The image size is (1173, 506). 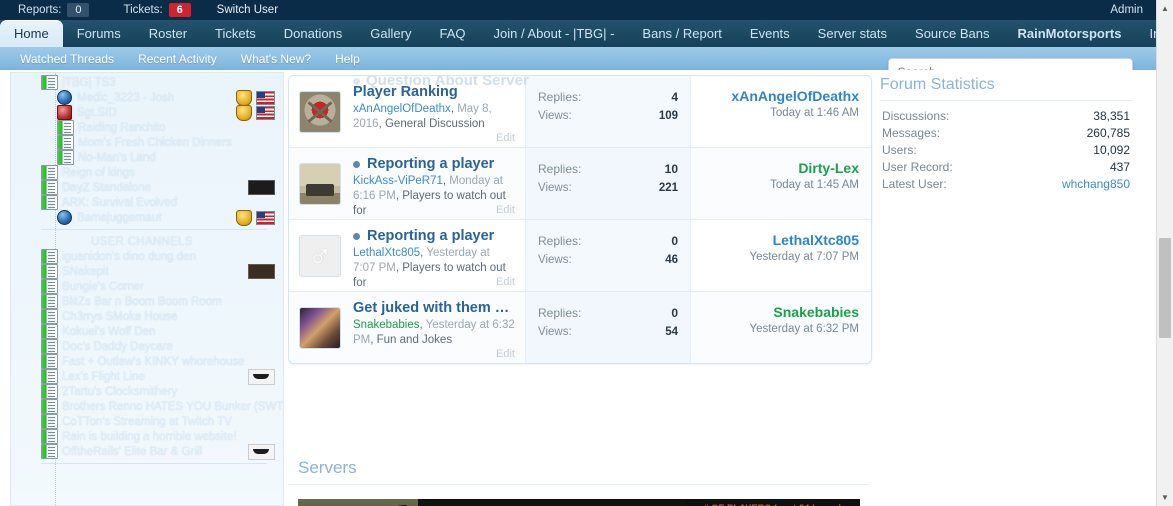 I want to click on forum-stat-row: Messages: 260,785, so click(x=1006, y=133).